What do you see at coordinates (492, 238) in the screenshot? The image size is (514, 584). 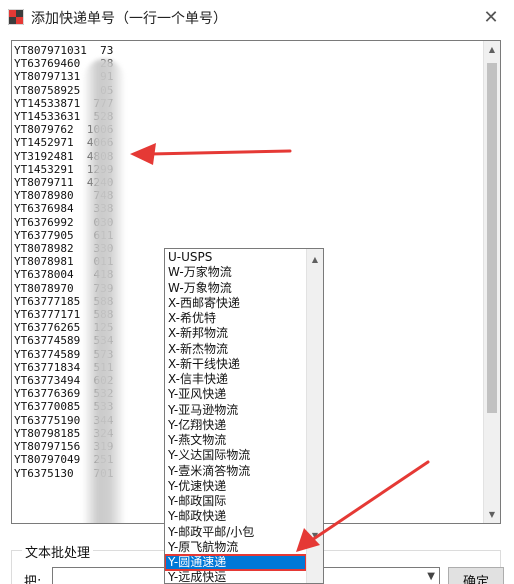 I see `scrollbar-thumb` at bounding box center [492, 238].